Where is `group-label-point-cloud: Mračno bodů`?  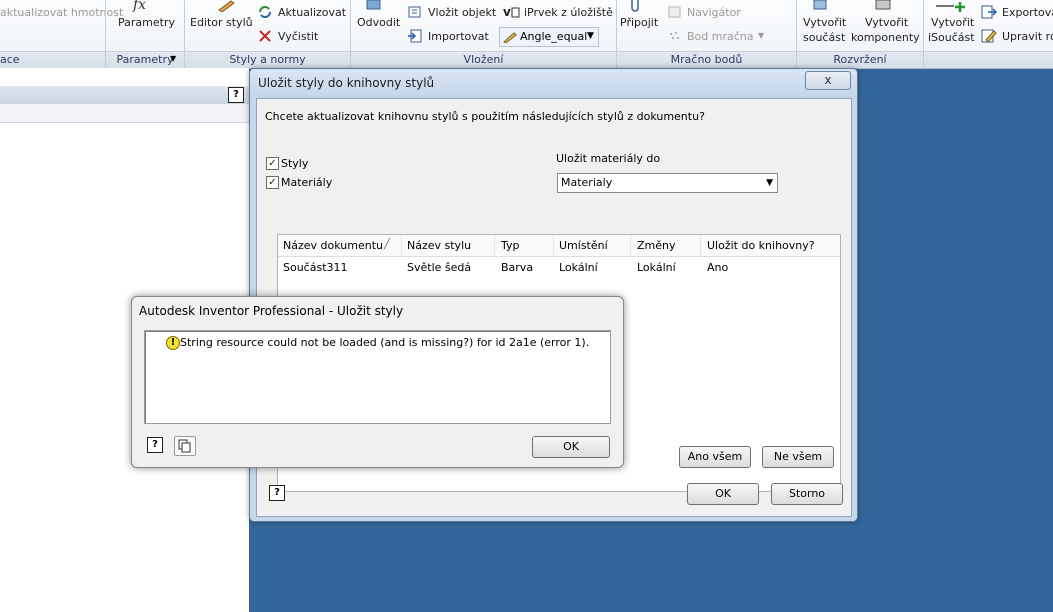 group-label-point-cloud: Mračno bodů is located at coordinates (706, 59).